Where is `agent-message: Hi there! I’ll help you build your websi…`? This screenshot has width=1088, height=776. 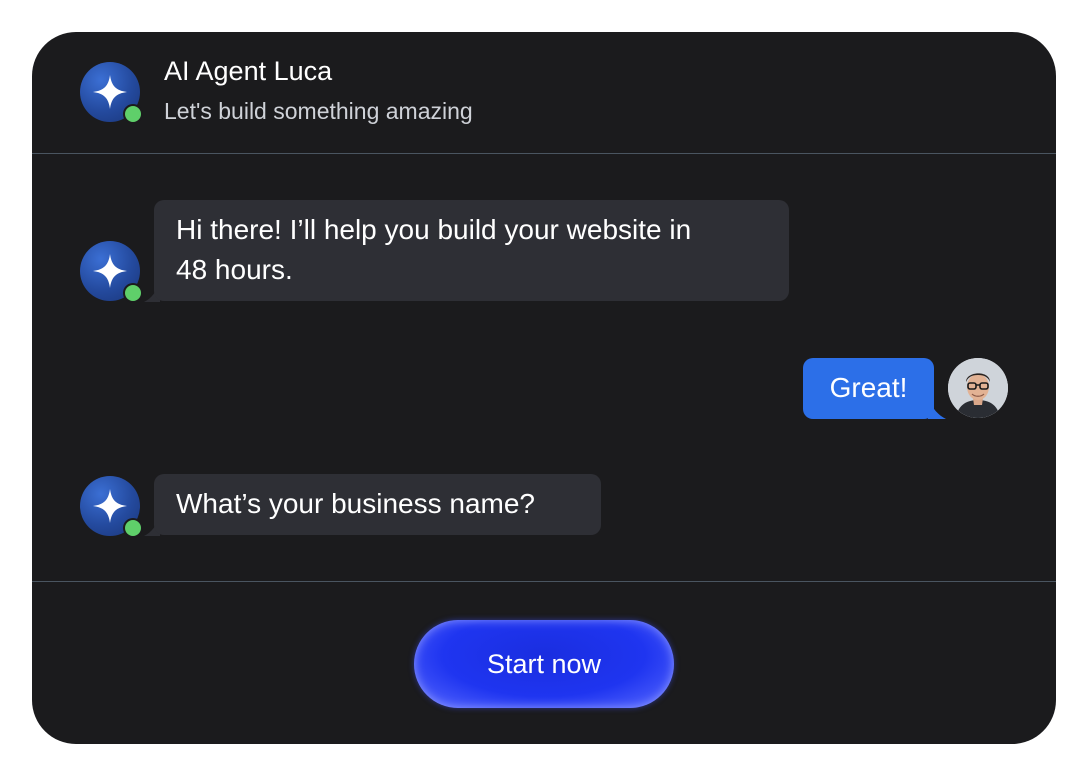
agent-message: Hi there! I’ll help you build your websi… is located at coordinates (471, 250).